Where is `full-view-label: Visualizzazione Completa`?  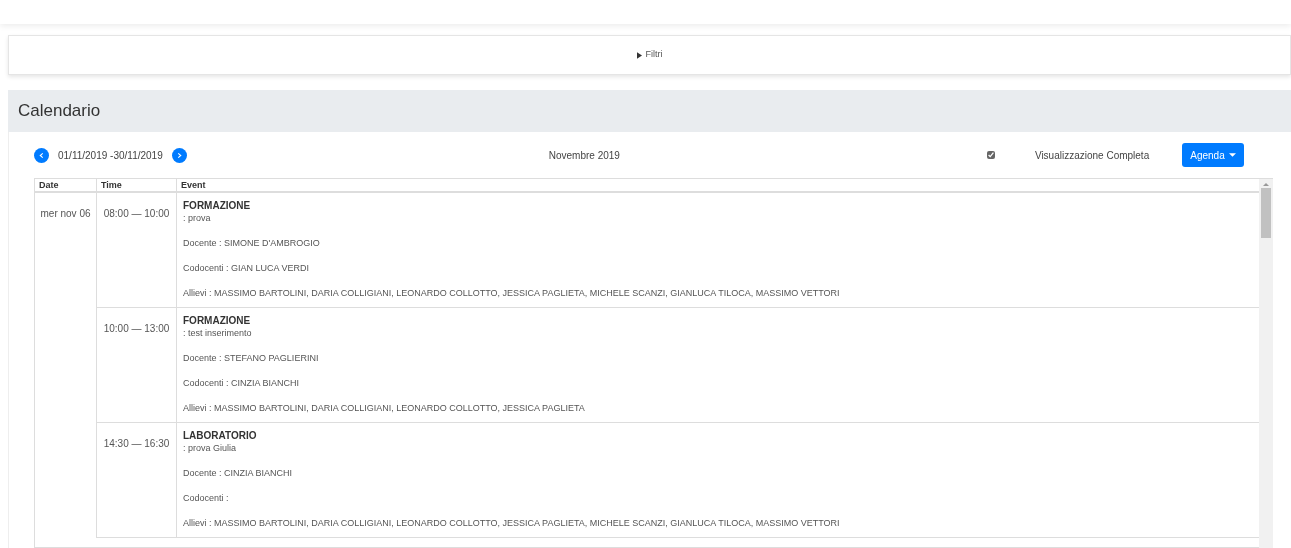 full-view-label: Visualizzazione Completa is located at coordinates (1092, 155).